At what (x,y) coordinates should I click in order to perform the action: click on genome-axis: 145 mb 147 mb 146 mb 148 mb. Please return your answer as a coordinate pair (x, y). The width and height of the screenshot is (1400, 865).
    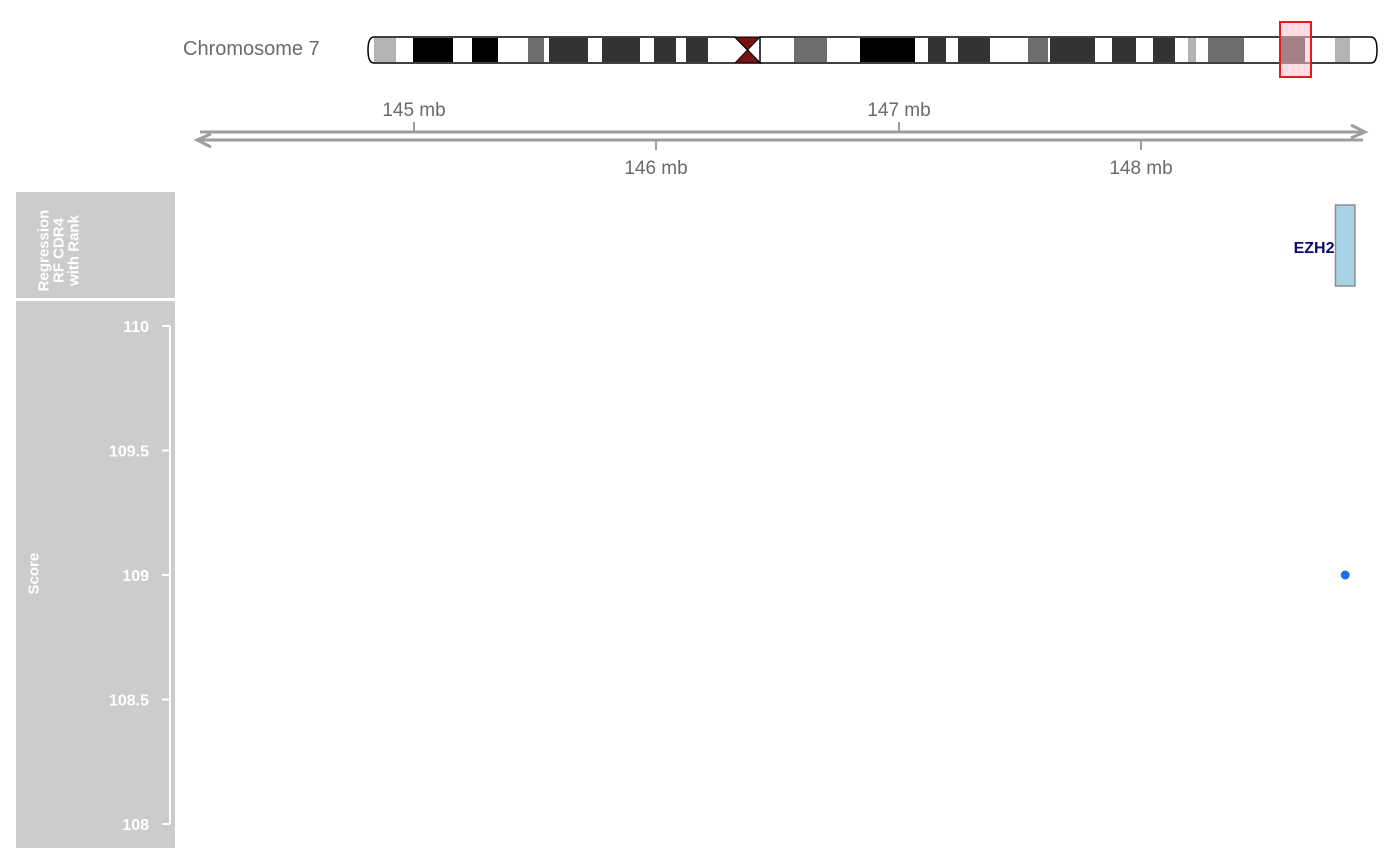
    Looking at the image, I should click on (781, 139).